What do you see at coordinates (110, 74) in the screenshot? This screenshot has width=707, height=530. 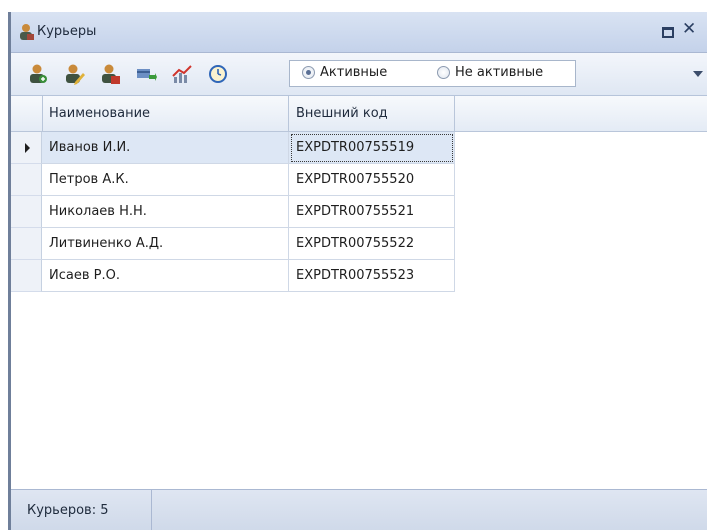 I see `courier-delete-icon` at bounding box center [110, 74].